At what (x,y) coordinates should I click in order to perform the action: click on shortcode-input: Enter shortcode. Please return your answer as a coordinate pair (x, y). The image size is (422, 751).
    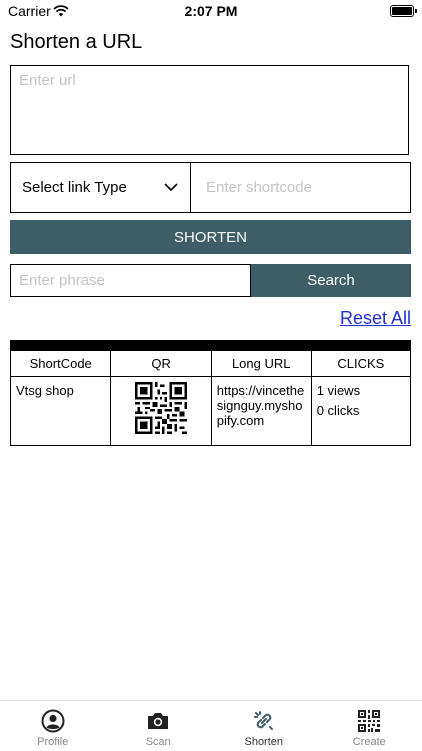
    Looking at the image, I should click on (300, 187).